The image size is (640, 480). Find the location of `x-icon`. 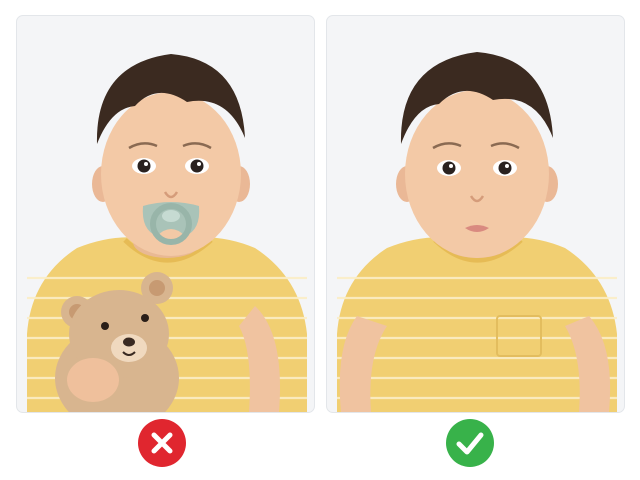

x-icon is located at coordinates (162, 443).